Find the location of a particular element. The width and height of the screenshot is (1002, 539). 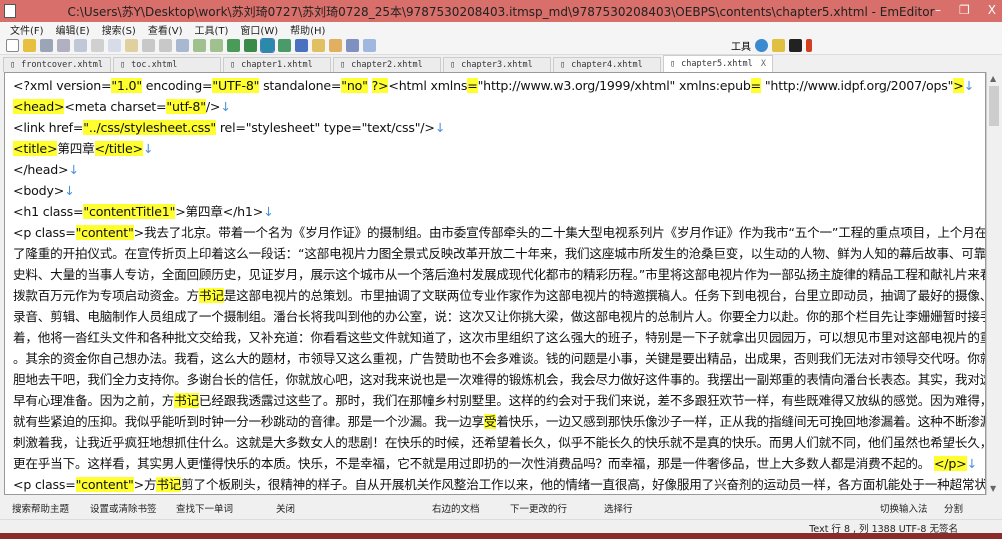

text-segment: standalone= is located at coordinates (300, 85).